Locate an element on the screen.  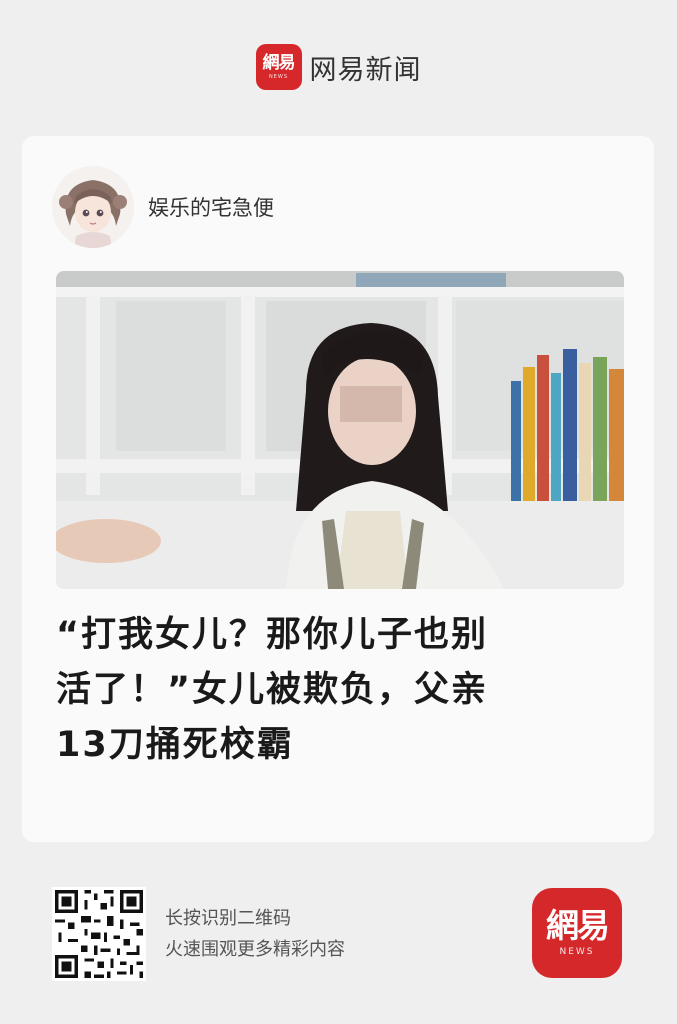
qr-caption-line1: 长按识别二维码 is located at coordinates (228, 918).